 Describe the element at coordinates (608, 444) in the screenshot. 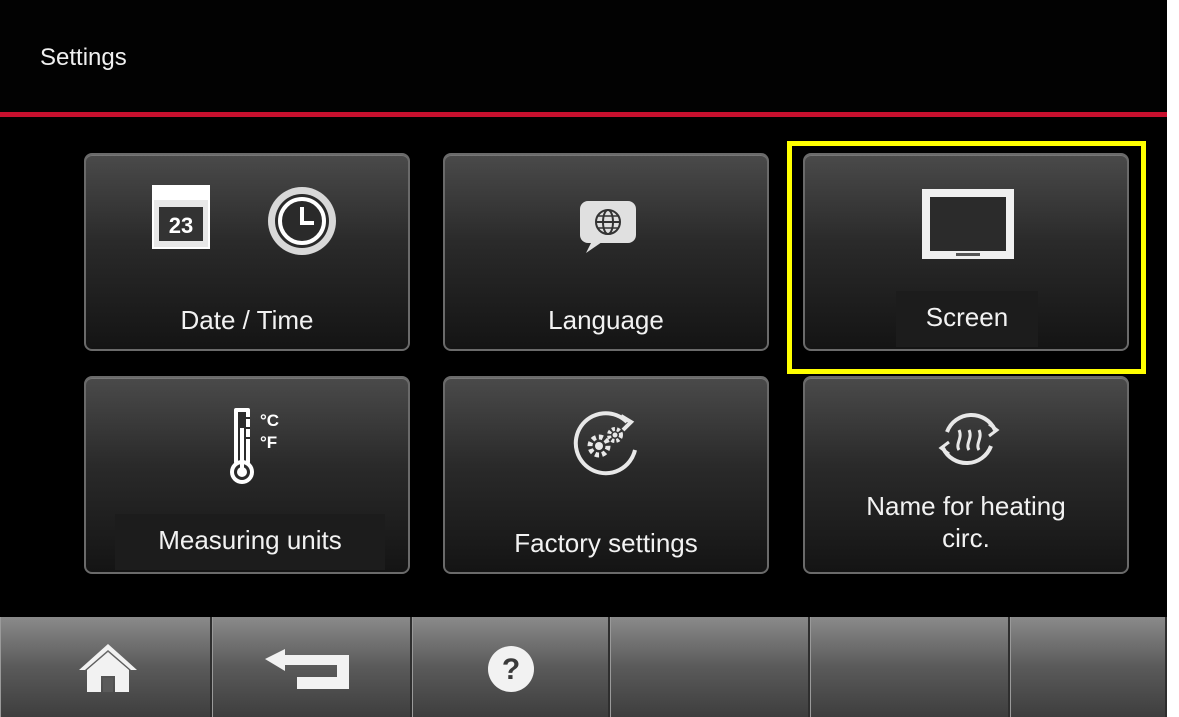

I see `factory-reset-gears-icon` at that location.